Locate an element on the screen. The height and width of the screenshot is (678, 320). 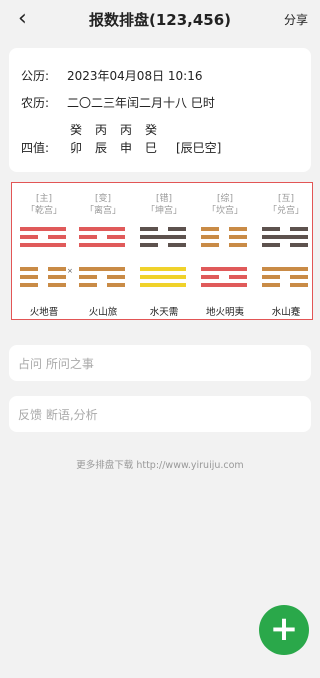
feedback-input: 反馈 断语,分析 is located at coordinates (160, 414).